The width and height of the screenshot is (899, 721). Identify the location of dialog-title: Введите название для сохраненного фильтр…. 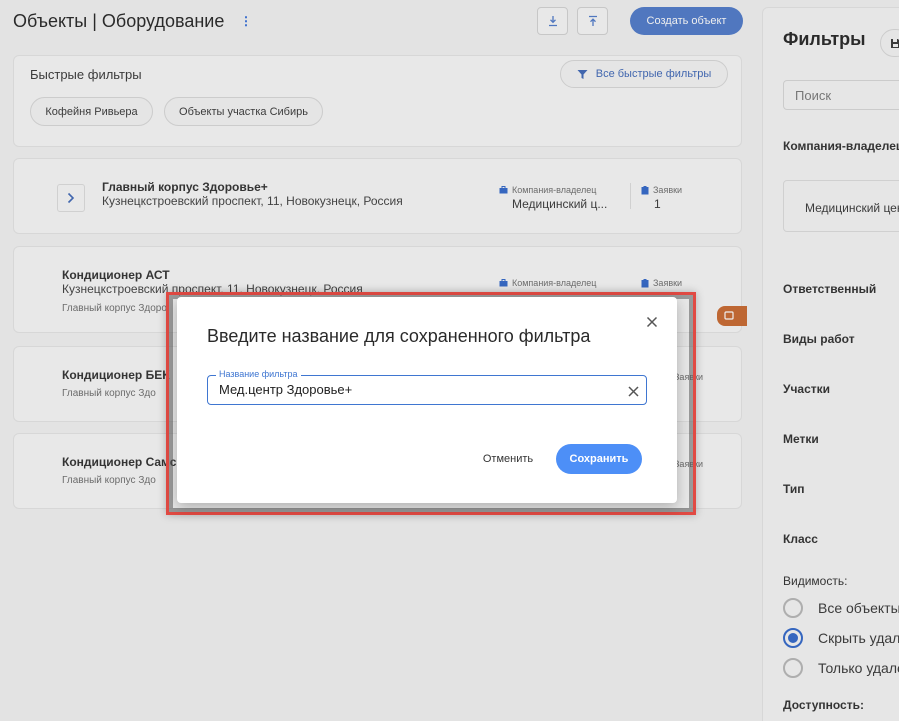
(399, 336).